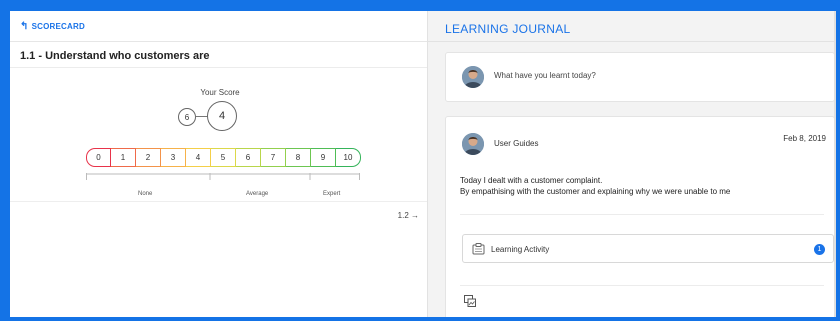 This screenshot has height=321, width=840. Describe the element at coordinates (531, 180) in the screenshot. I see `entry-line: Today I dealt with a customer complaint.` at that location.